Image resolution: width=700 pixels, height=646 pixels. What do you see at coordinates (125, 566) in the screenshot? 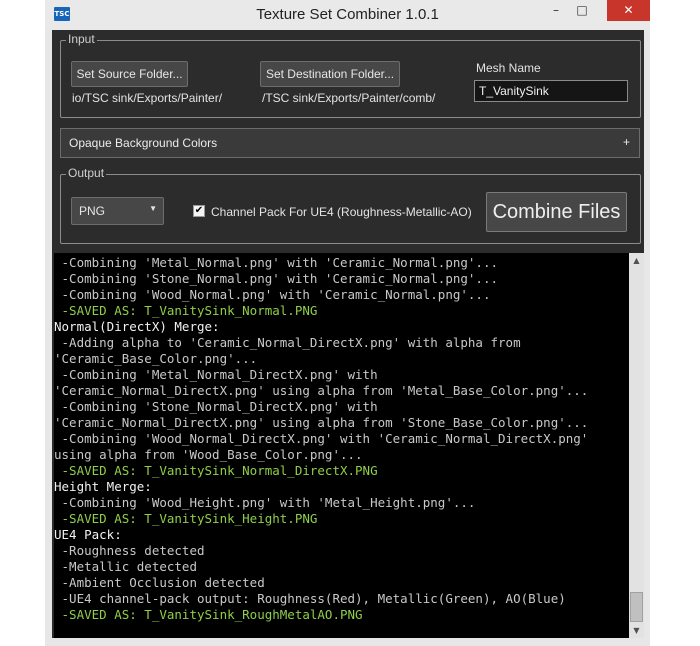
I see `log-line: -Metallic detected` at bounding box center [125, 566].